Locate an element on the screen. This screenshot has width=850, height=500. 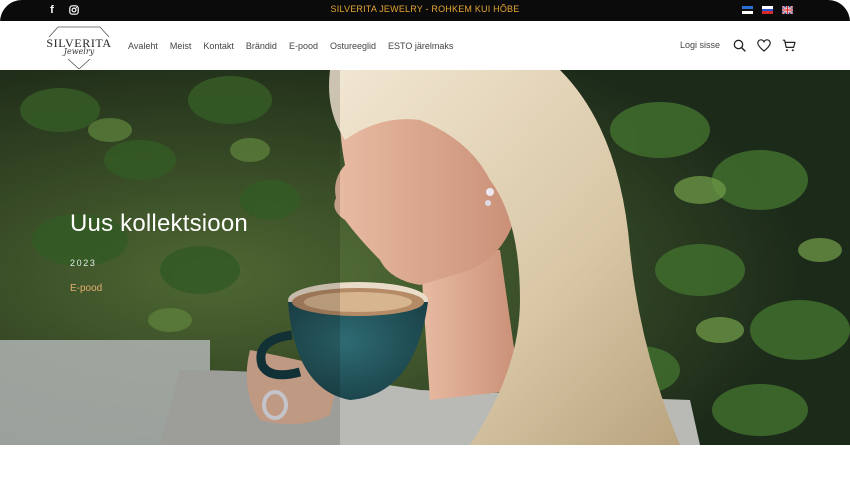
login-link: Logi sisse is located at coordinates (700, 45).